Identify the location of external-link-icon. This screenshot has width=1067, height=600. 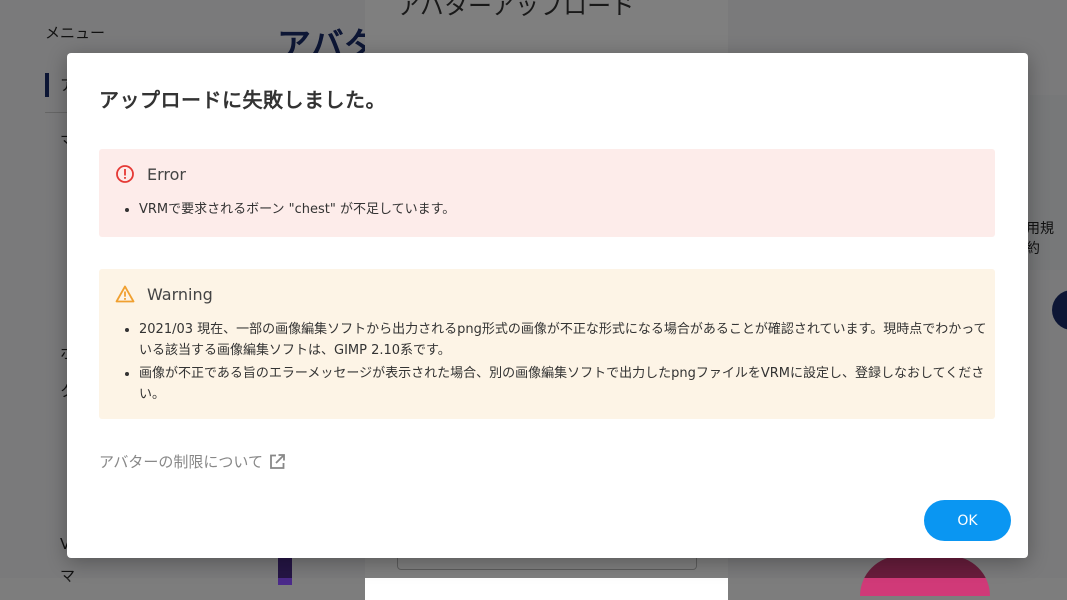
(277, 462).